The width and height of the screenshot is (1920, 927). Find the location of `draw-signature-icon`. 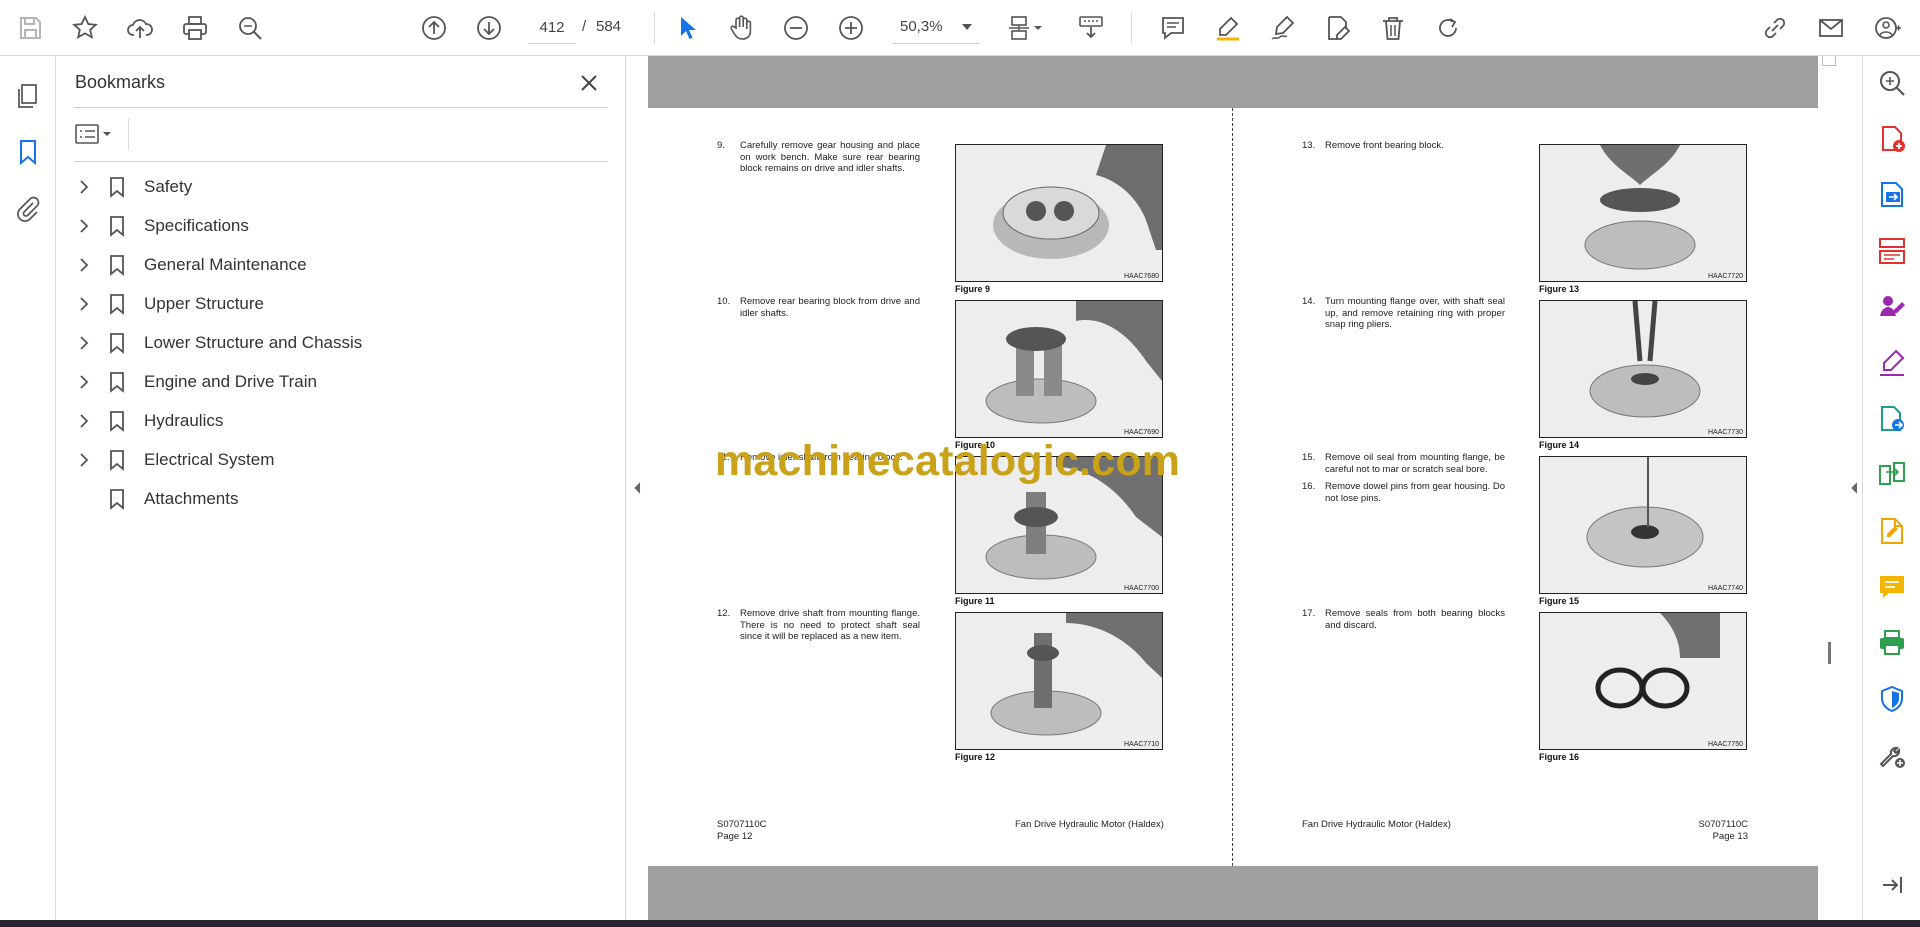

draw-signature-icon is located at coordinates (1283, 28).